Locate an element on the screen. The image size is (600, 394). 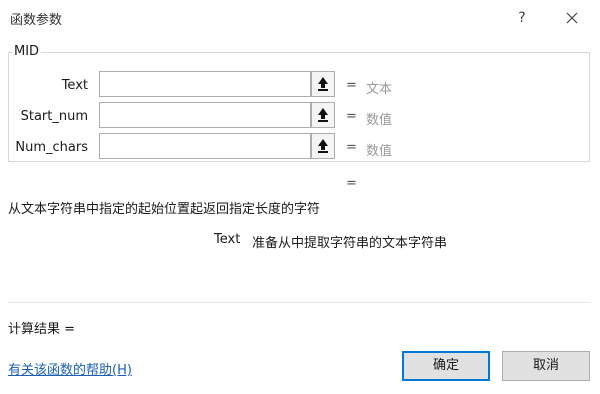
collapse-dialog-button-num-chars is located at coordinates (323, 146).